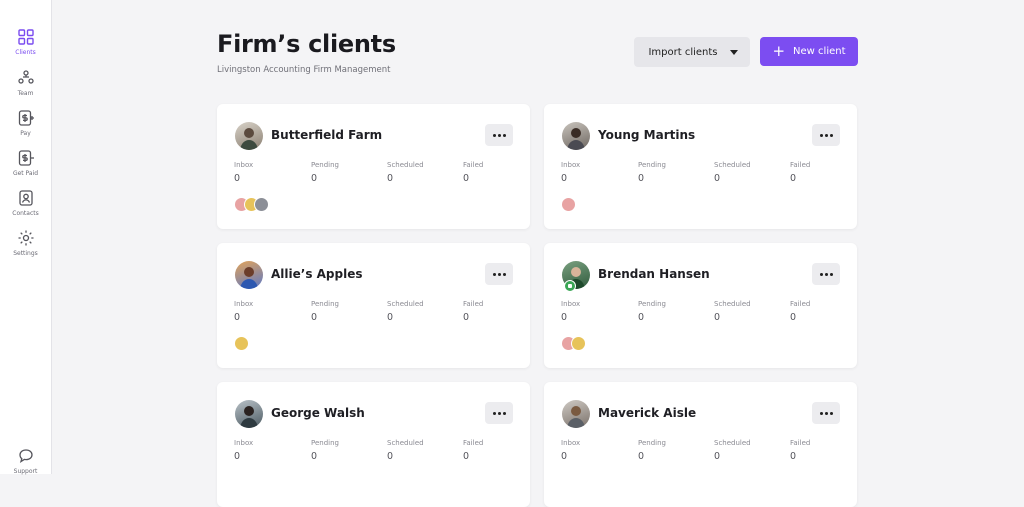 Image resolution: width=1024 pixels, height=507 pixels. I want to click on sidebar-item-settings: Settings, so click(25, 243).